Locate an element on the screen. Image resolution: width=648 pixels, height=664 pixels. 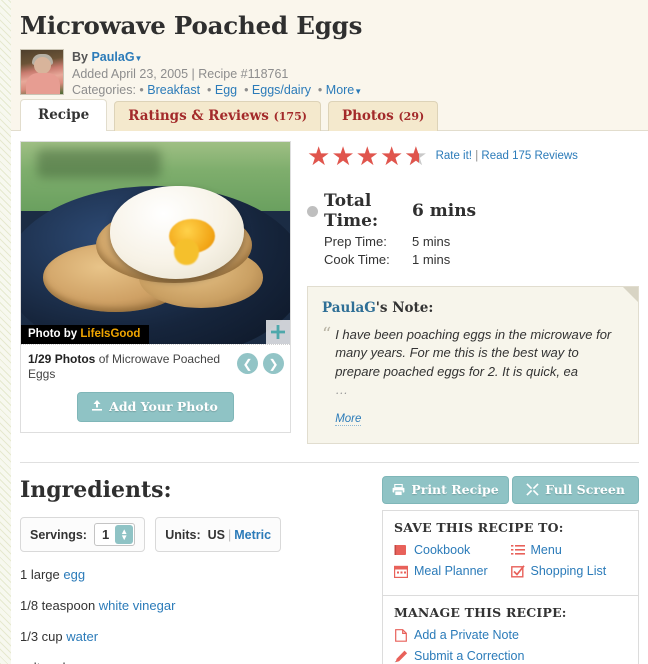
ingredients-heading: Ingredients: is located at coordinates (96, 490).